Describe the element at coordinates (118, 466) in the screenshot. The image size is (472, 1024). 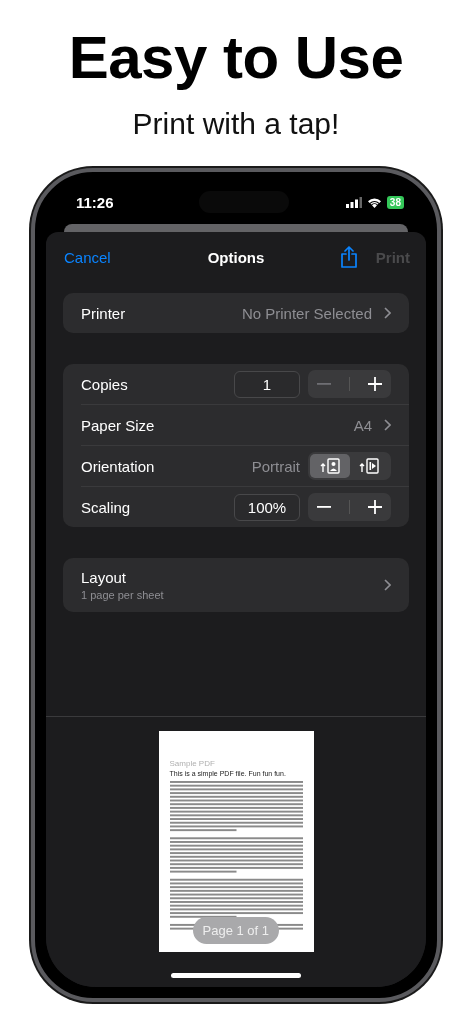
I see `row-label: Orientation` at that location.